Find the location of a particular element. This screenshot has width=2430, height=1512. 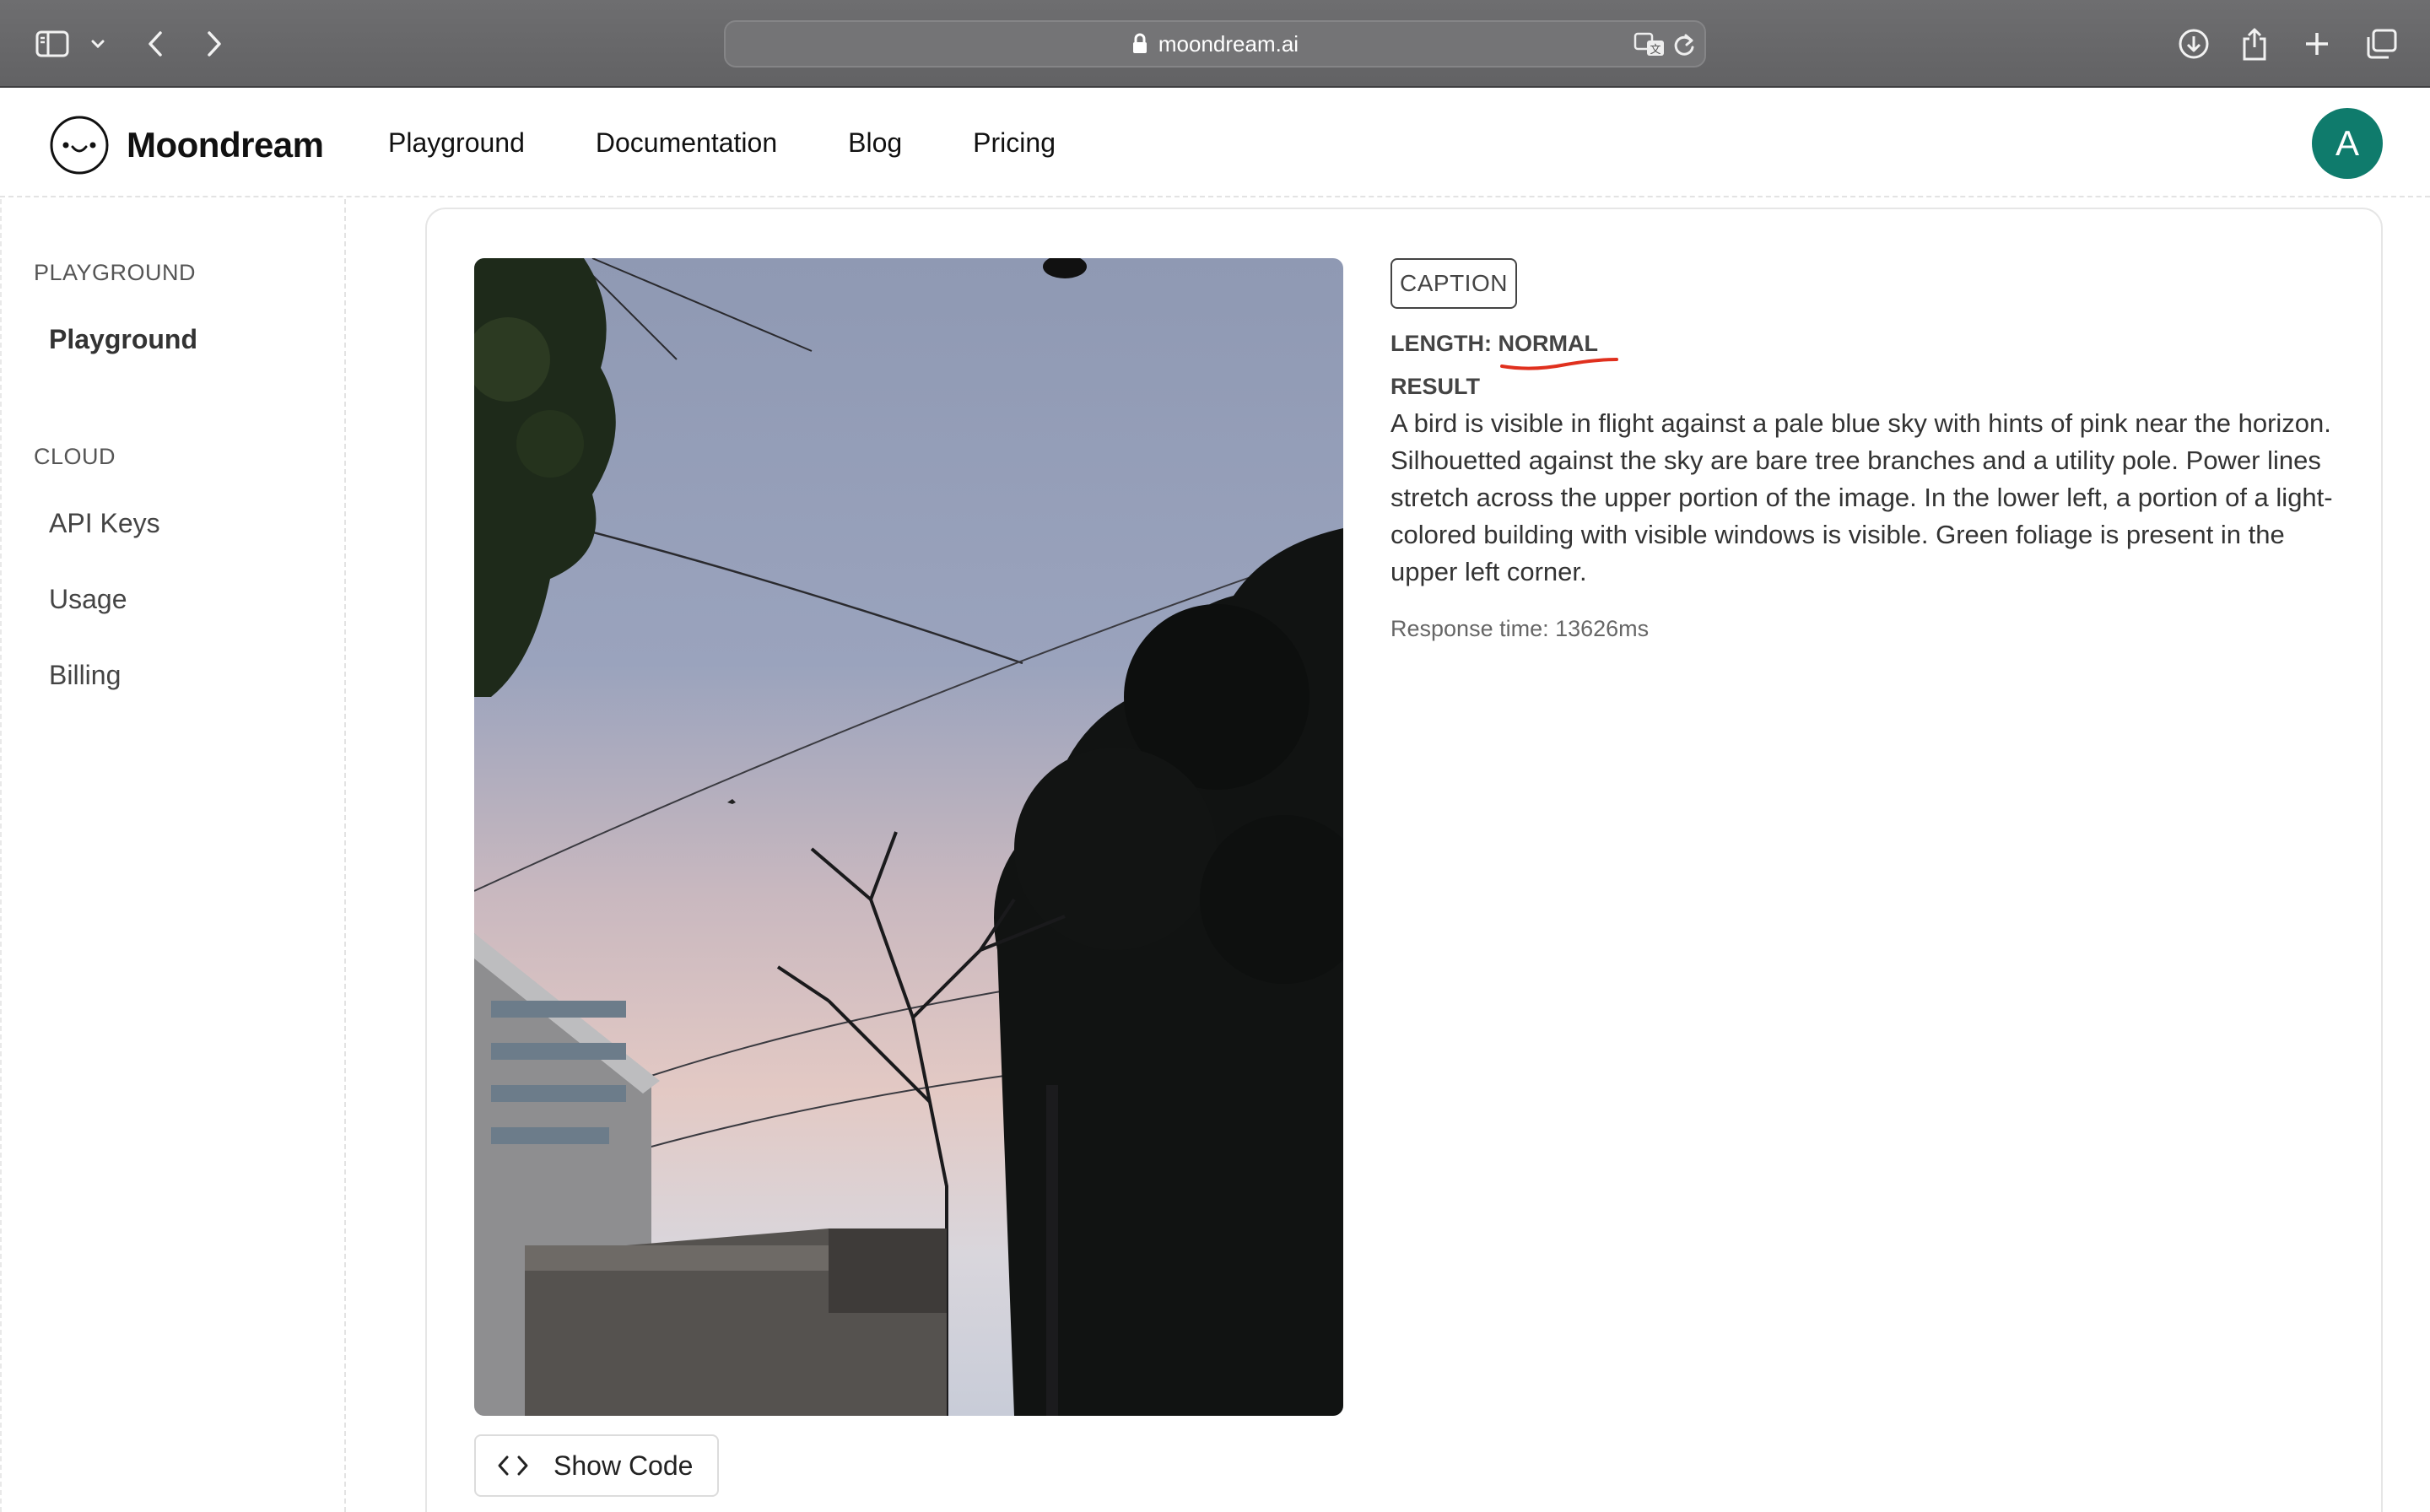

url-text: moondream.ai is located at coordinates (1228, 43).